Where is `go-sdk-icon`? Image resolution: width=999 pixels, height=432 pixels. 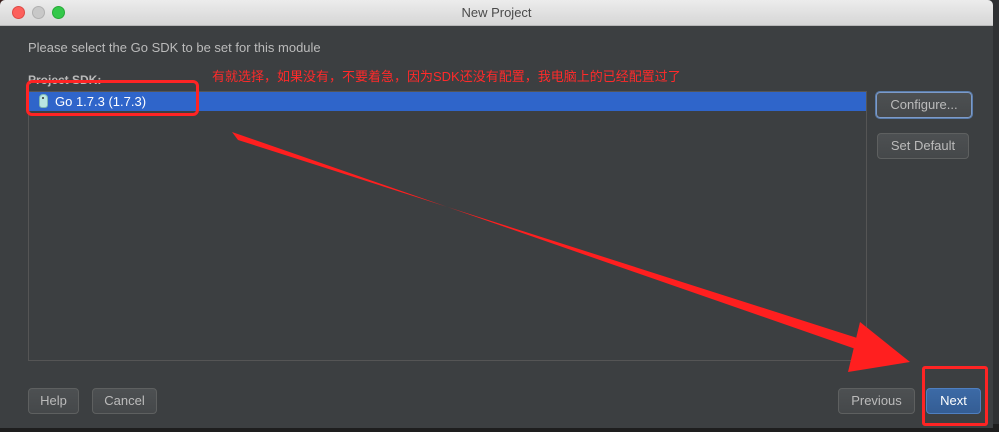 go-sdk-icon is located at coordinates (43, 101).